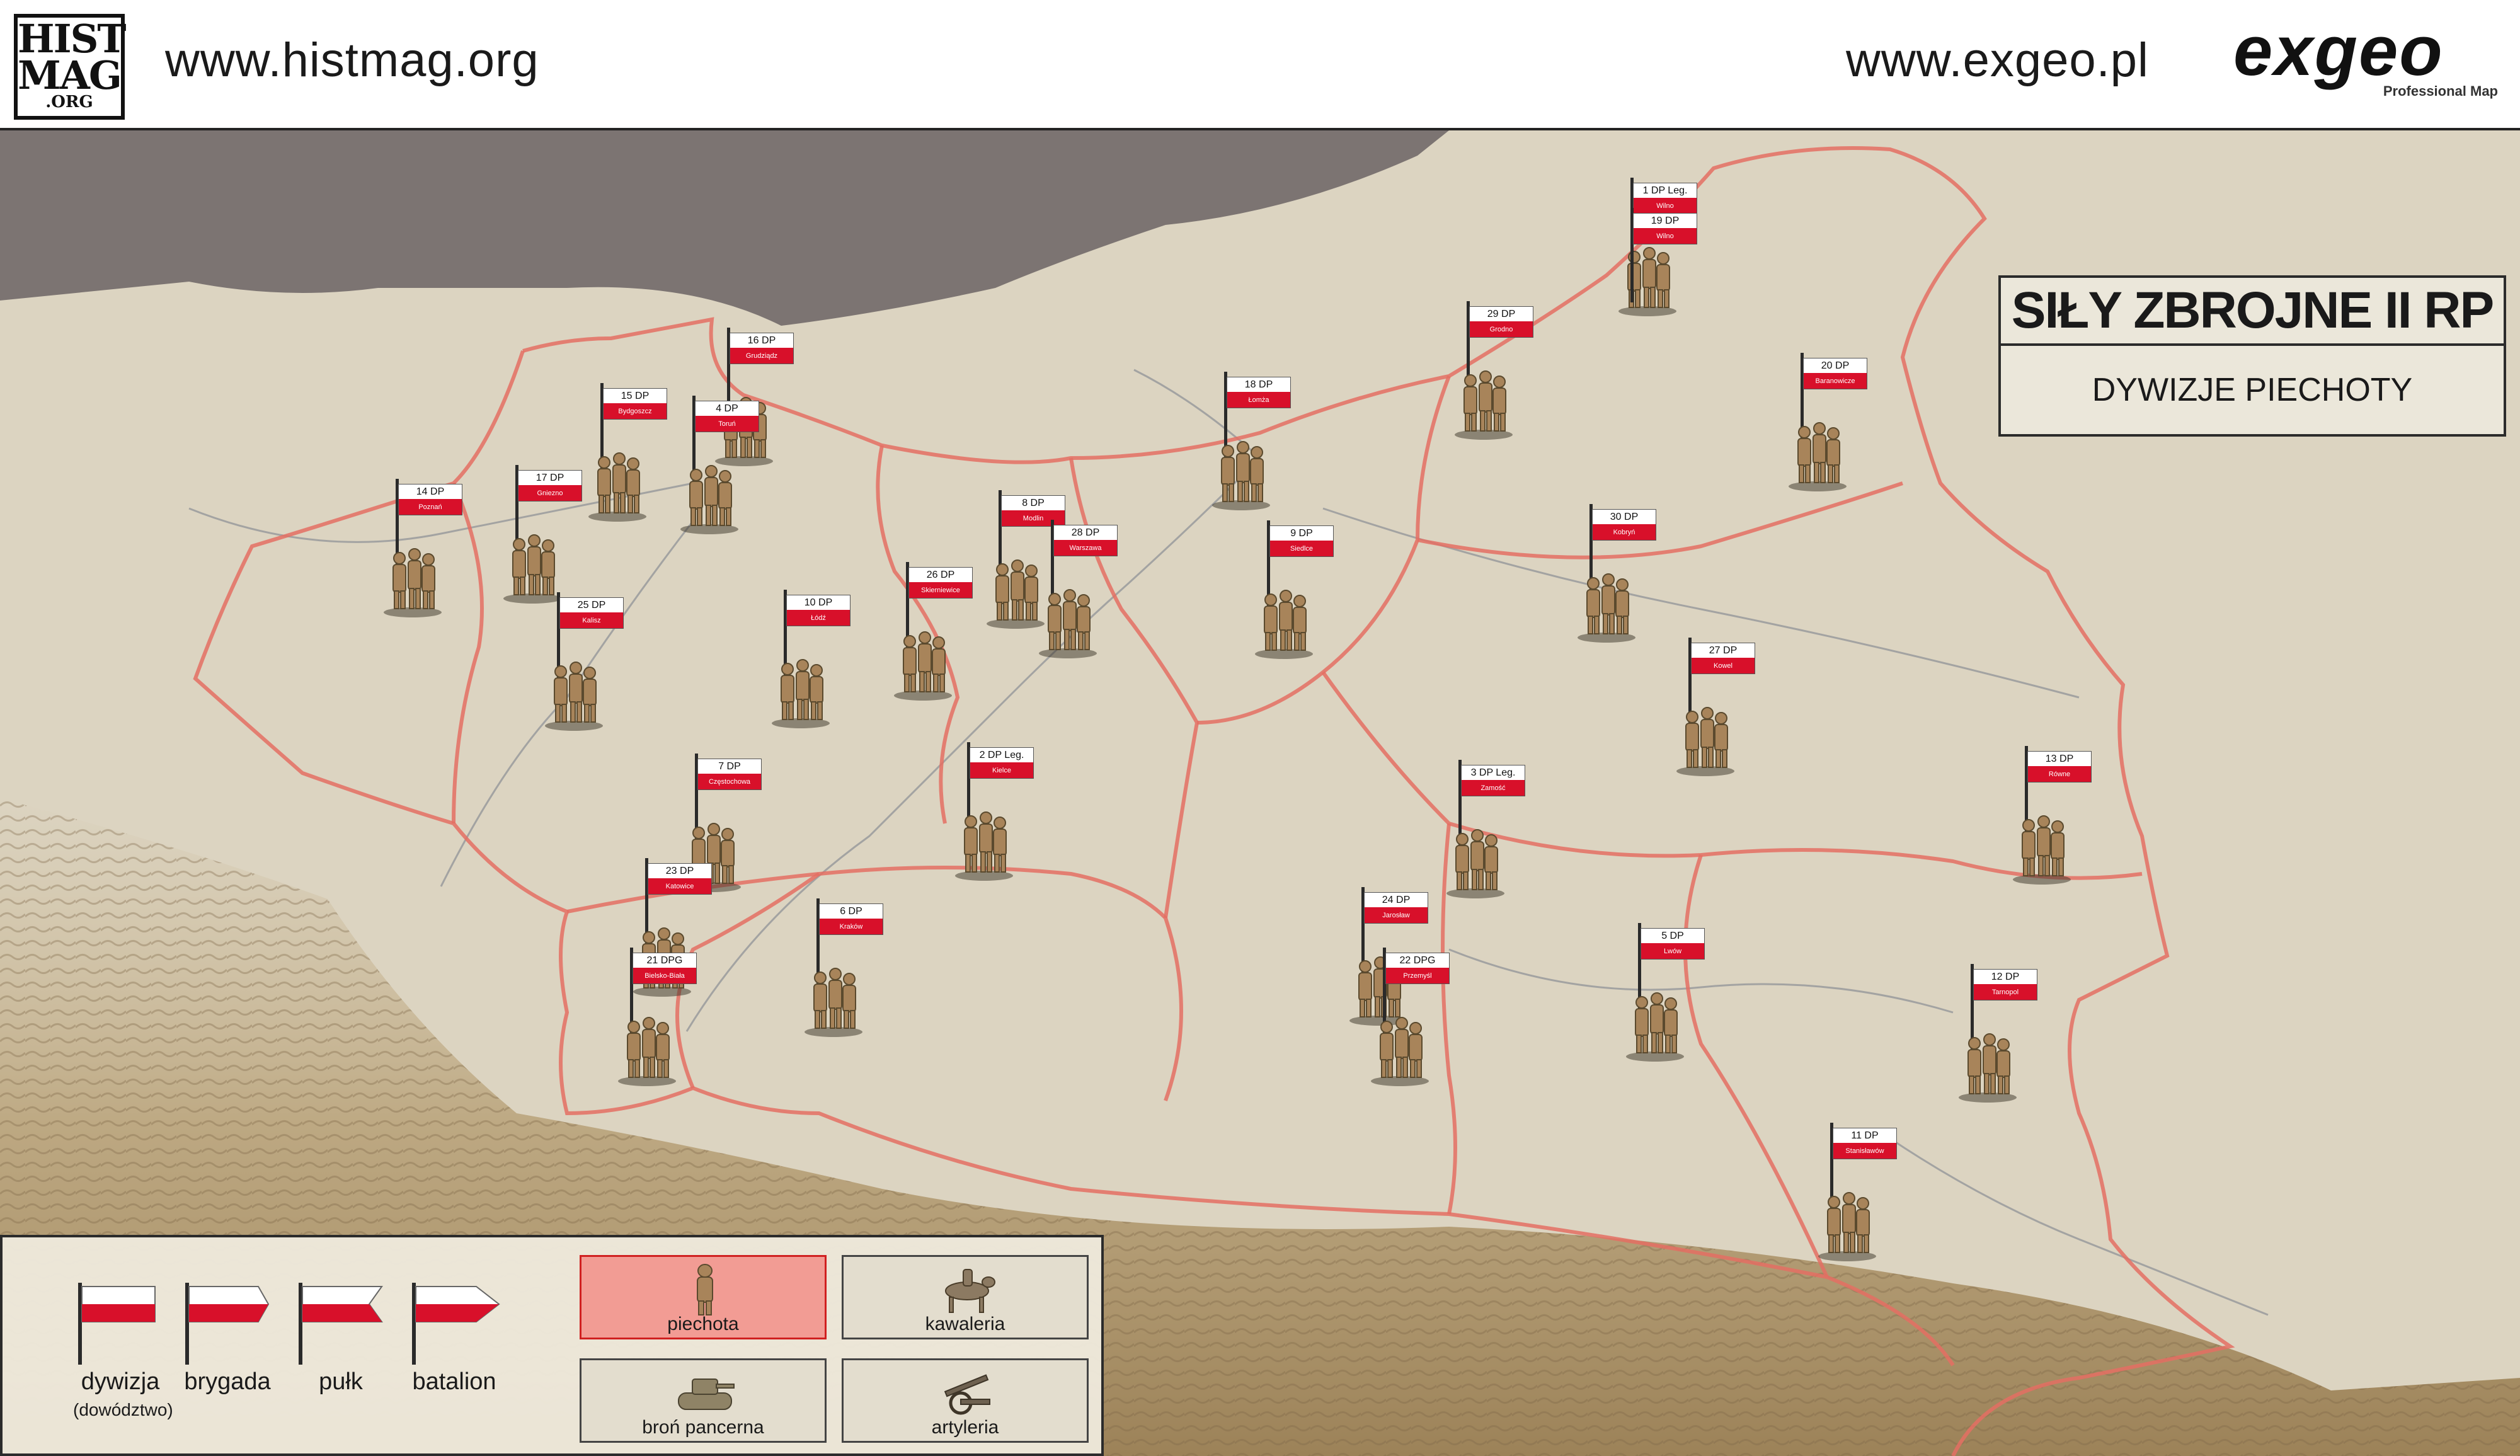 Image resolution: width=2520 pixels, height=1456 pixels. I want to click on division-marker: 5 DP Lwów, so click(1676, 998).